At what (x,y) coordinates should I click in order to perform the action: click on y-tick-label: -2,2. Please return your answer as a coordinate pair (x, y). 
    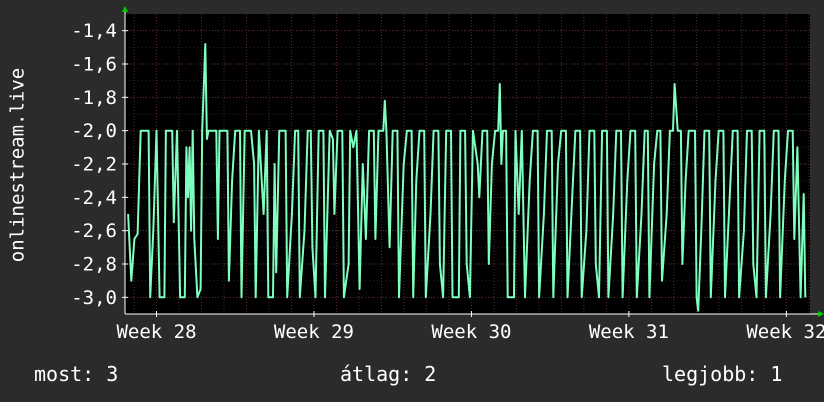
    Looking at the image, I should click on (94, 165).